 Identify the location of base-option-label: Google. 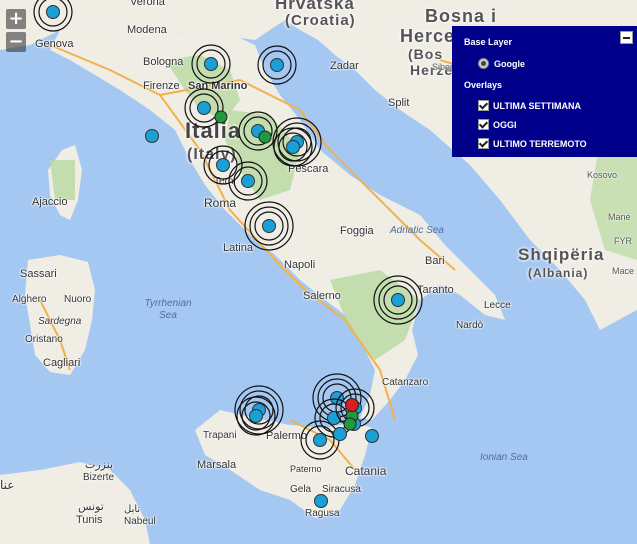
(509, 63).